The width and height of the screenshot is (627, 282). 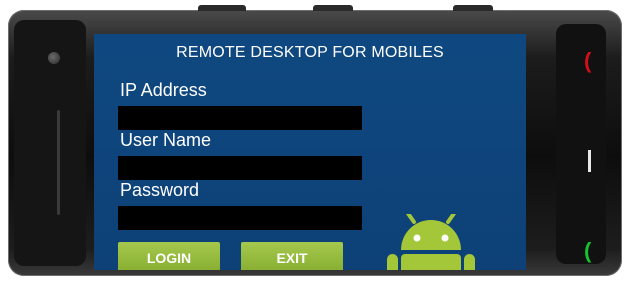 What do you see at coordinates (240, 118) in the screenshot?
I see `ip-address-input` at bounding box center [240, 118].